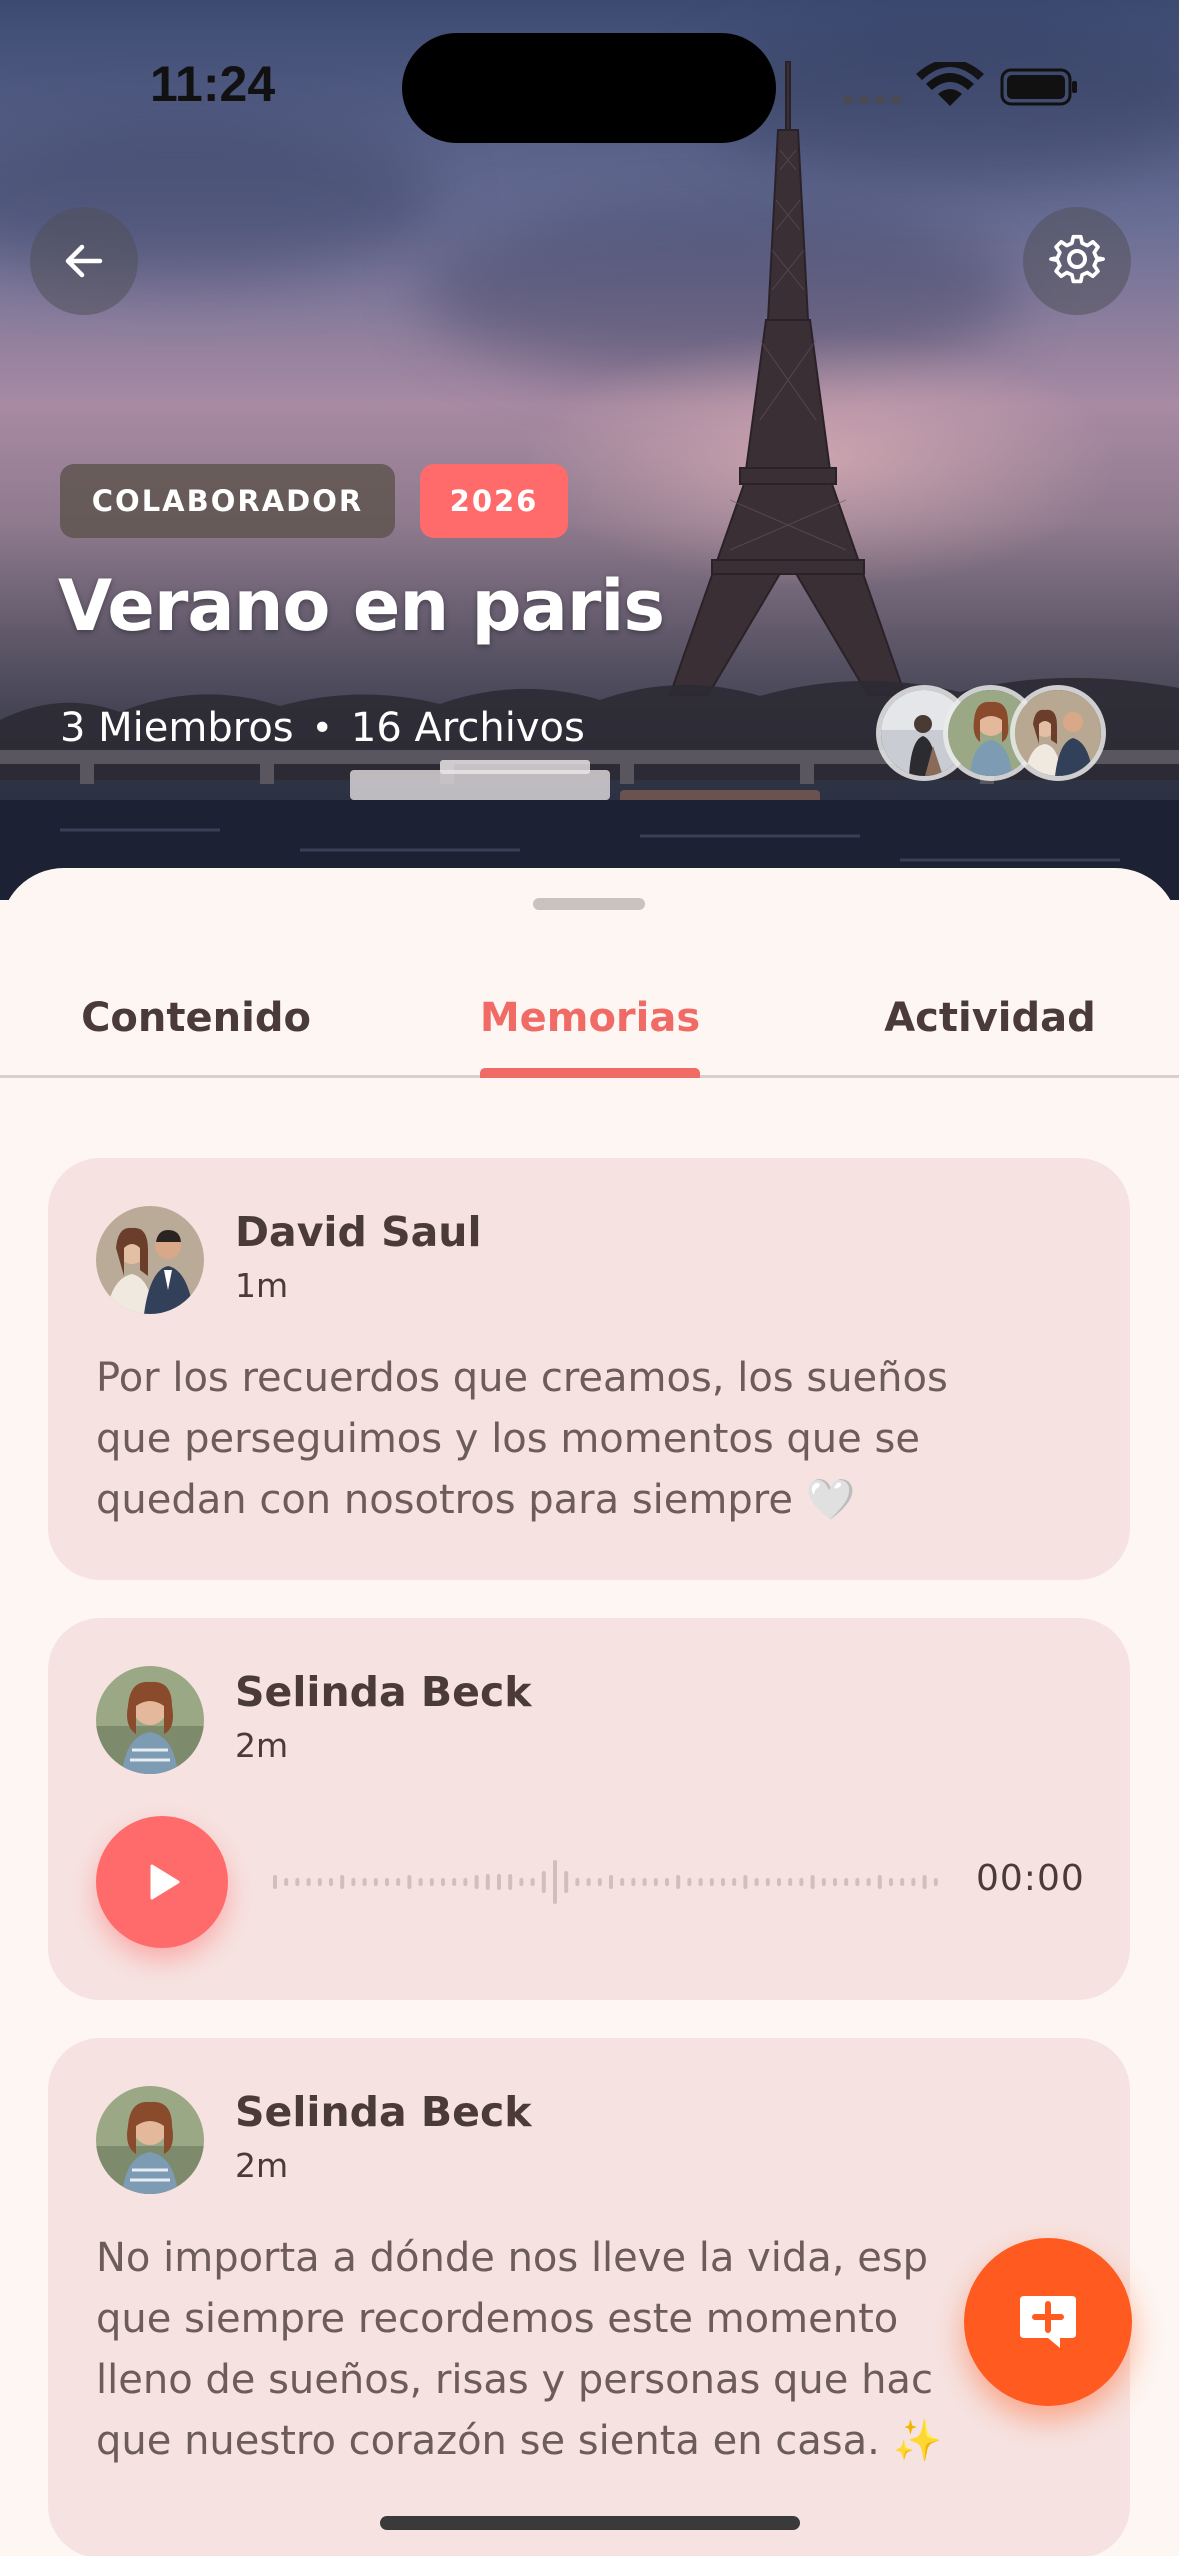  I want to click on year-badge: 2026, so click(494, 501).